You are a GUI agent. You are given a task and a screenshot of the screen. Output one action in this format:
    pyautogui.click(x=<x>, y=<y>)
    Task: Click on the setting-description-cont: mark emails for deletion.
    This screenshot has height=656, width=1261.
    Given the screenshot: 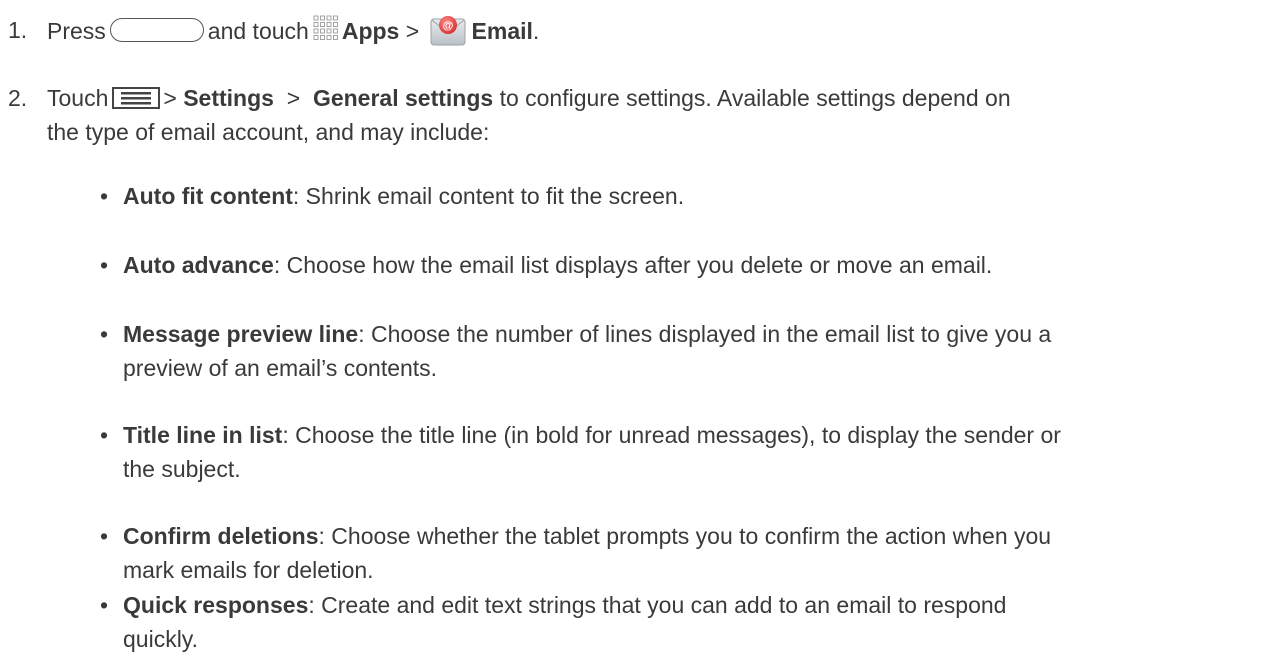 What is the action you would take?
    pyautogui.click(x=248, y=570)
    